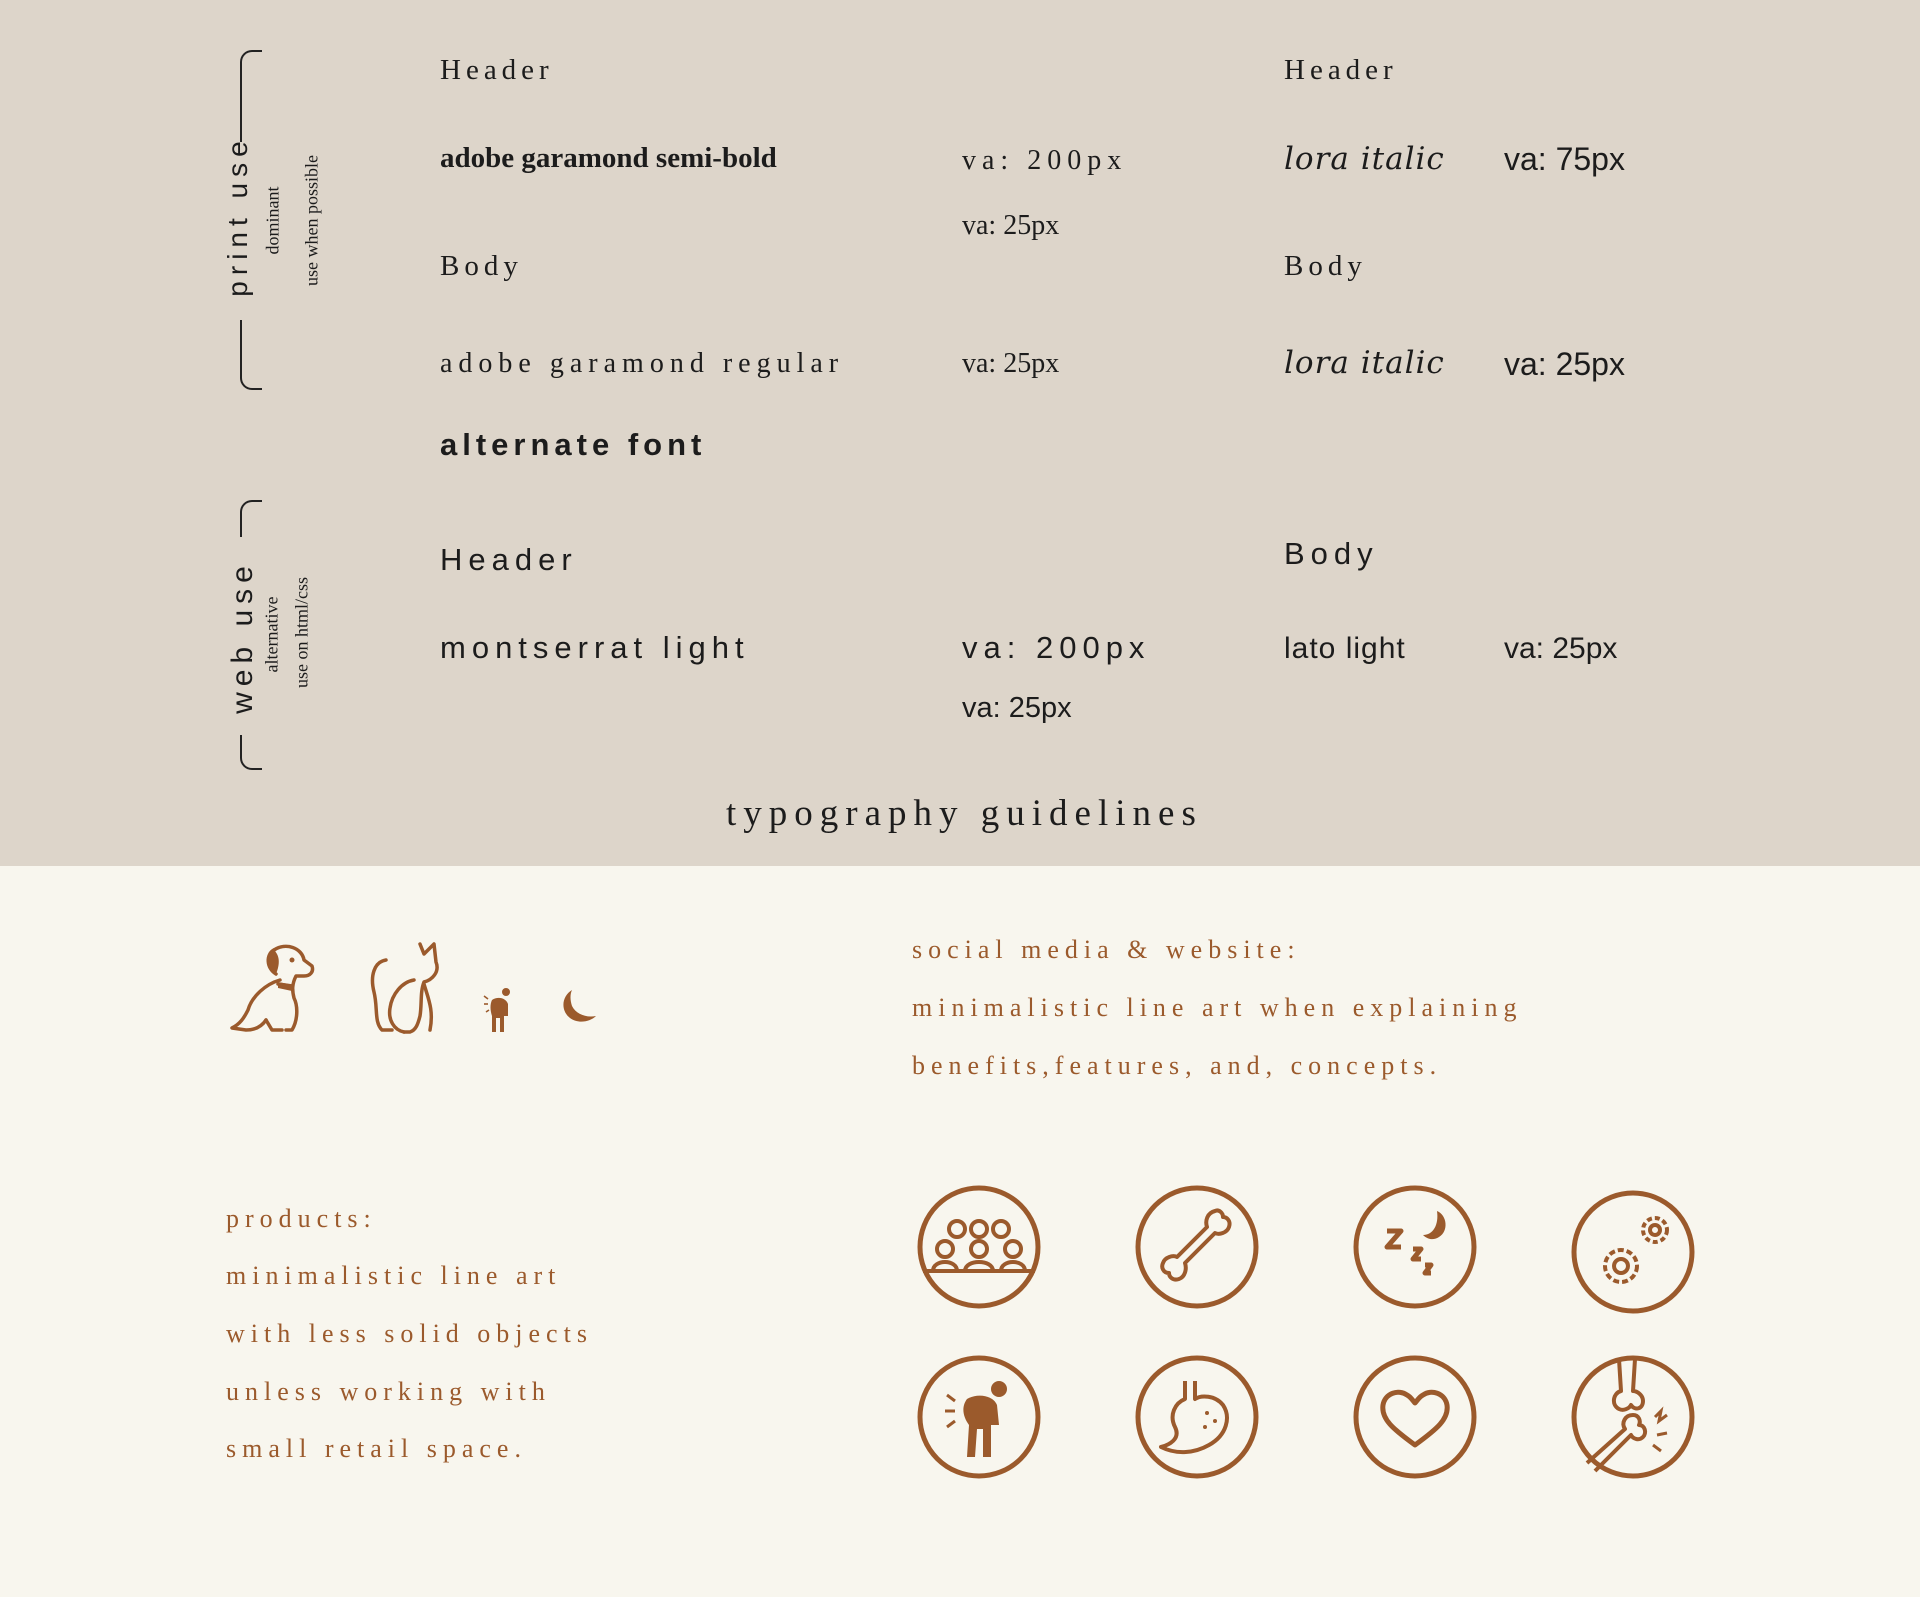 This screenshot has width=1920, height=1597. Describe the element at coordinates (1564, 364) in the screenshot. I see `print-right-body-va: va: 25px` at that location.